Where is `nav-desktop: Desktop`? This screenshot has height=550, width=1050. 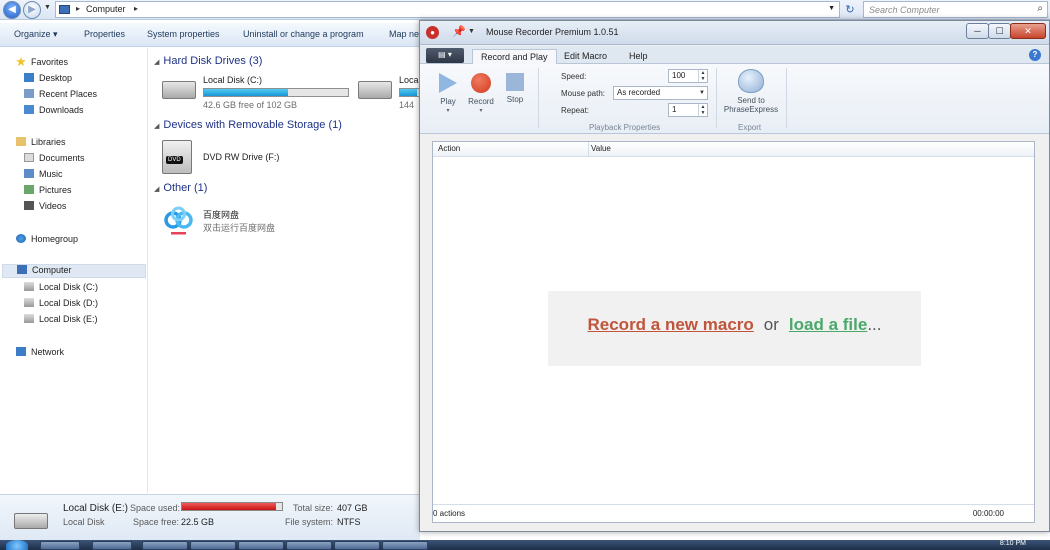 nav-desktop: Desktop is located at coordinates (48, 80).